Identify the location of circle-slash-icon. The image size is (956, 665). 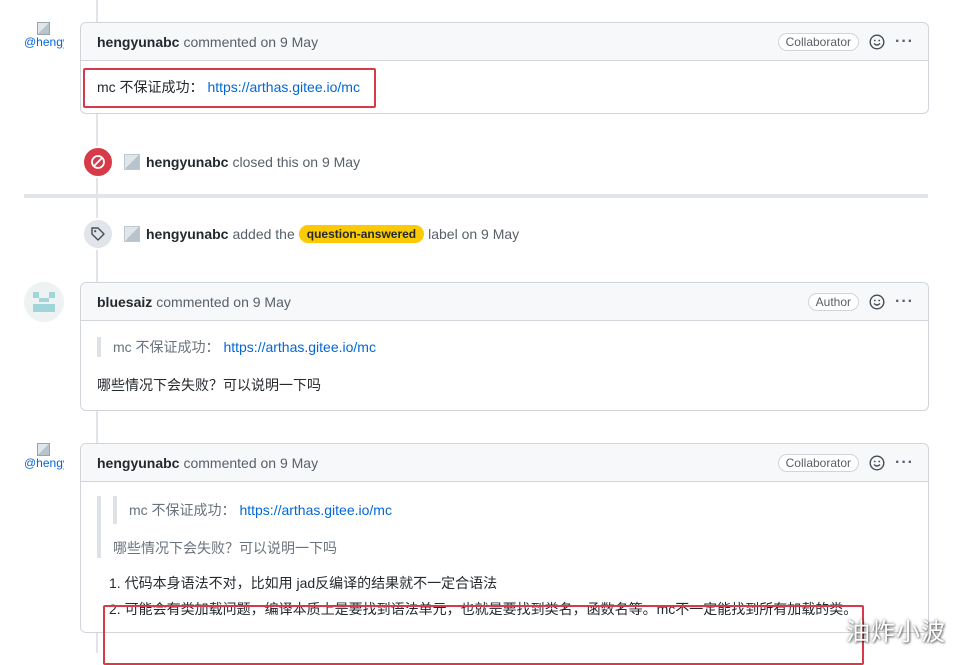
(98, 162).